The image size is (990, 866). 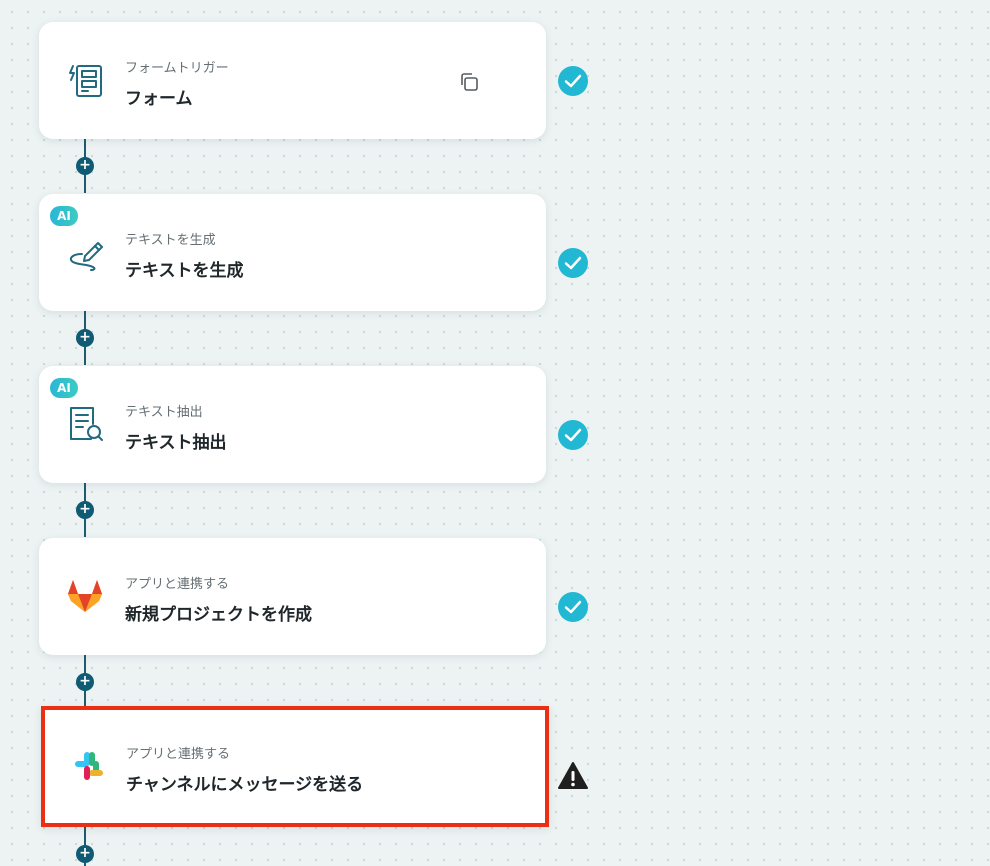 What do you see at coordinates (245, 785) in the screenshot?
I see `node-title: チャンネルにメッセージを送る` at bounding box center [245, 785].